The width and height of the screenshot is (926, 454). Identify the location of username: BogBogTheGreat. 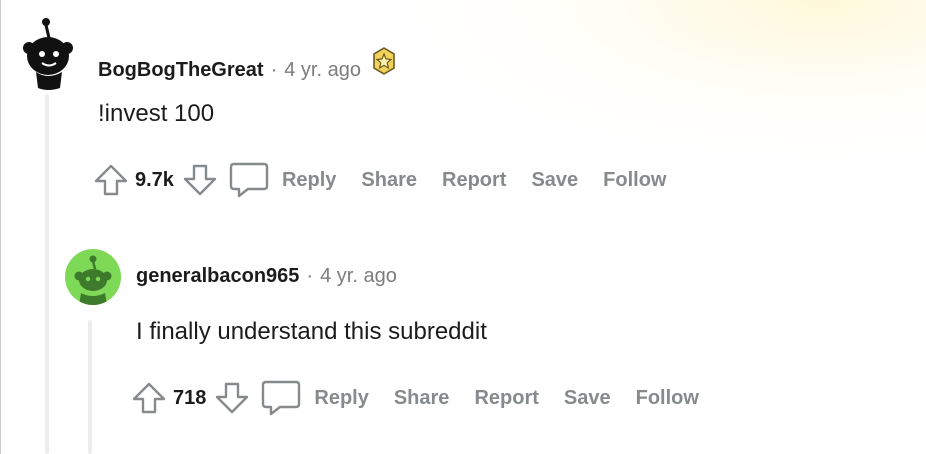
(181, 70).